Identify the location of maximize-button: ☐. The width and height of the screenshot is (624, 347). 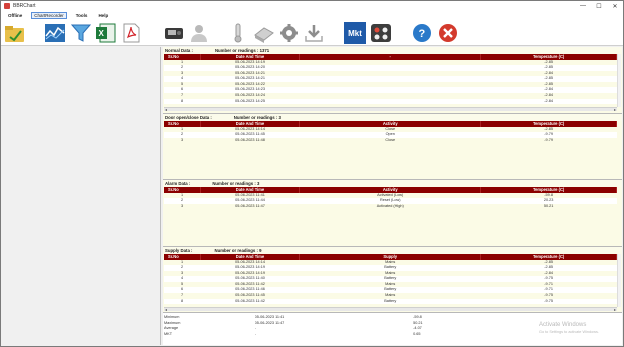
(599, 6).